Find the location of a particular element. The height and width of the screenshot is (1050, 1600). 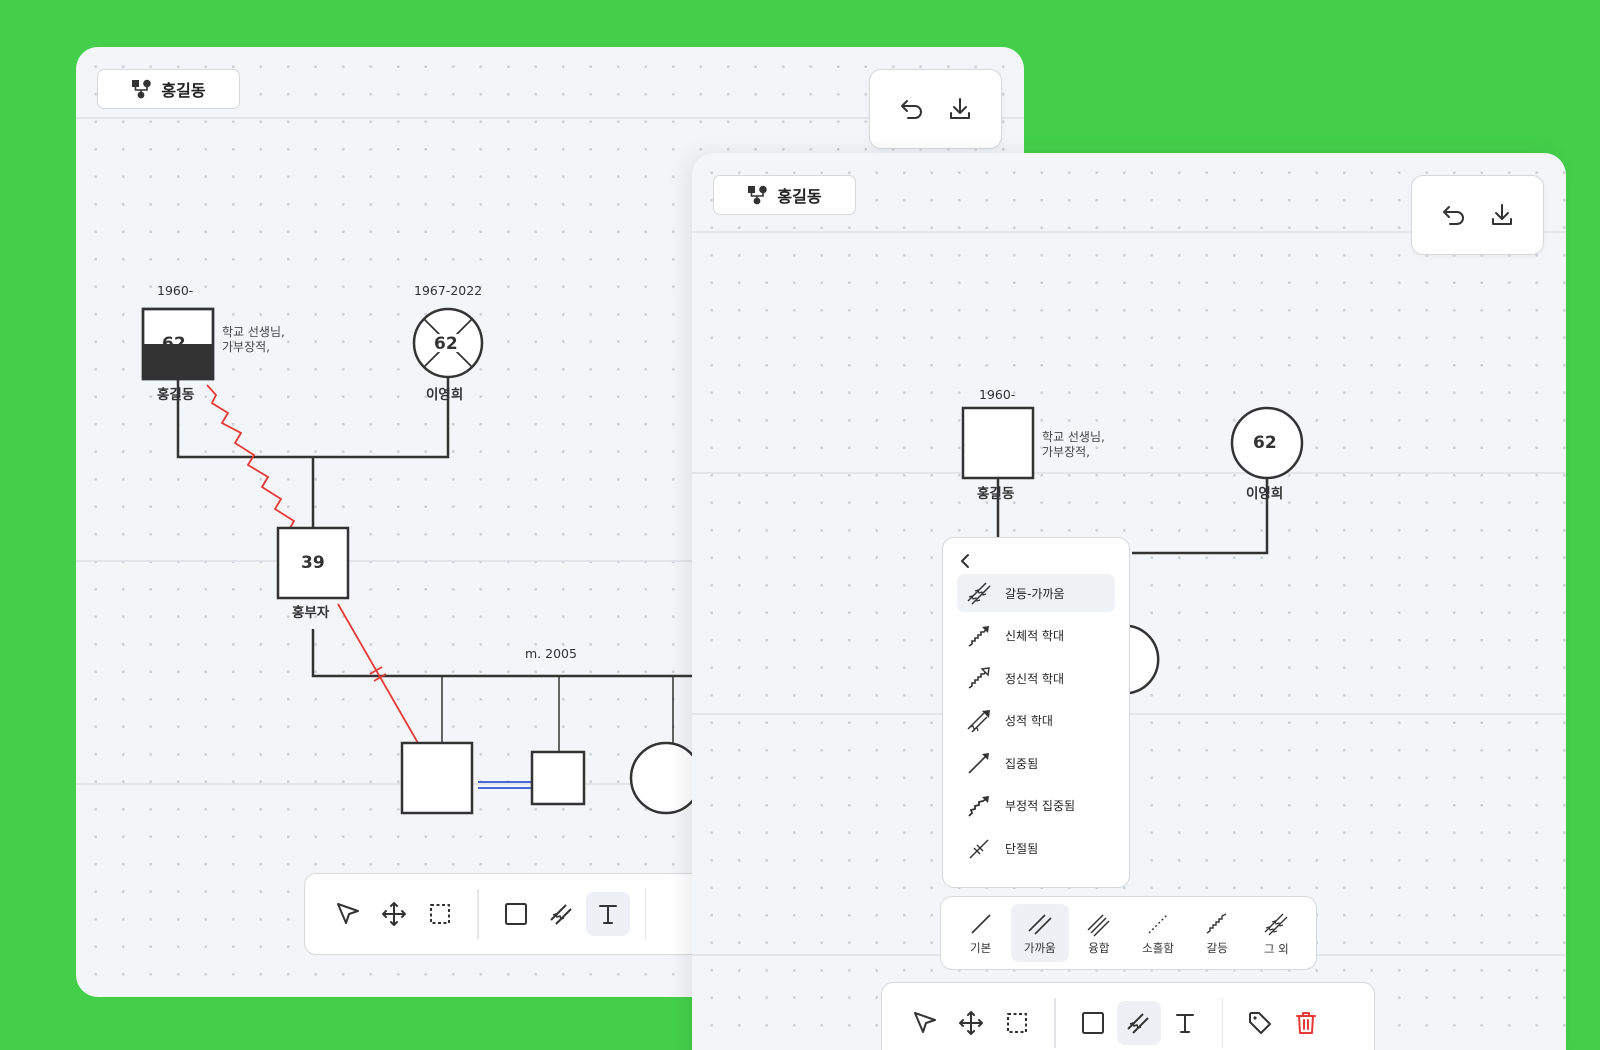

line-type-other: 그 외 is located at coordinates (1276, 933).